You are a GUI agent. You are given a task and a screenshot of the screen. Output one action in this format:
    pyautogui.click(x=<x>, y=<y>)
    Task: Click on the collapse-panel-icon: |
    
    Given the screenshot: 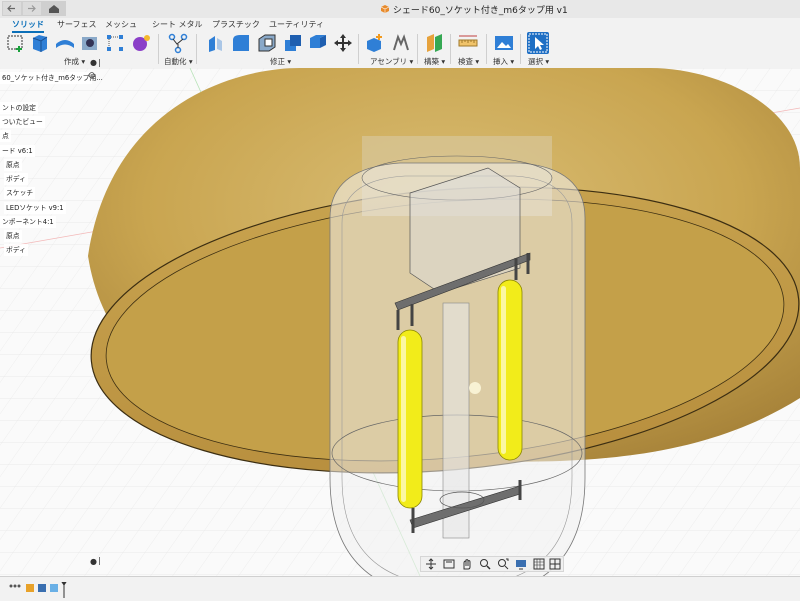 What is the action you would take?
    pyautogui.click(x=99, y=62)
    